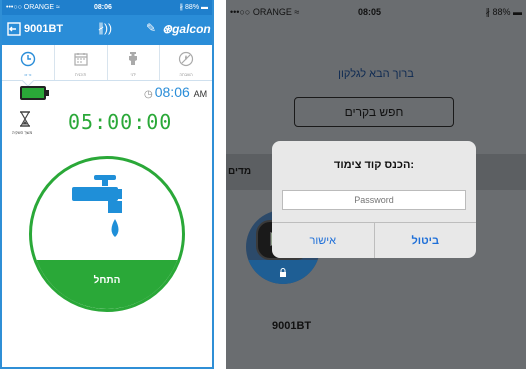 This screenshot has width=526, height=369. Describe the element at coordinates (283, 272) in the screenshot. I see `lock-icon` at that location.